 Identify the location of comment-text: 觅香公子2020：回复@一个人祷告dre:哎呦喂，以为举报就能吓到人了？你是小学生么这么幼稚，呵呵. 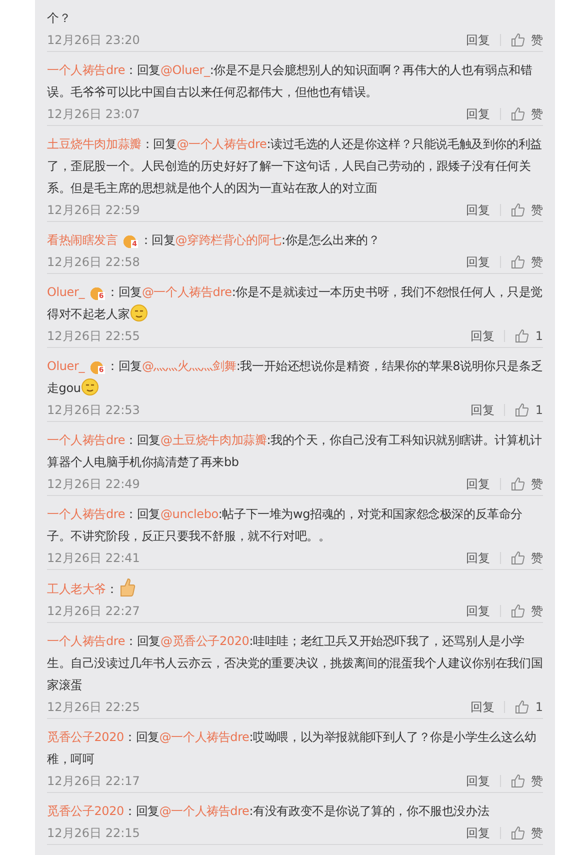
(292, 748).